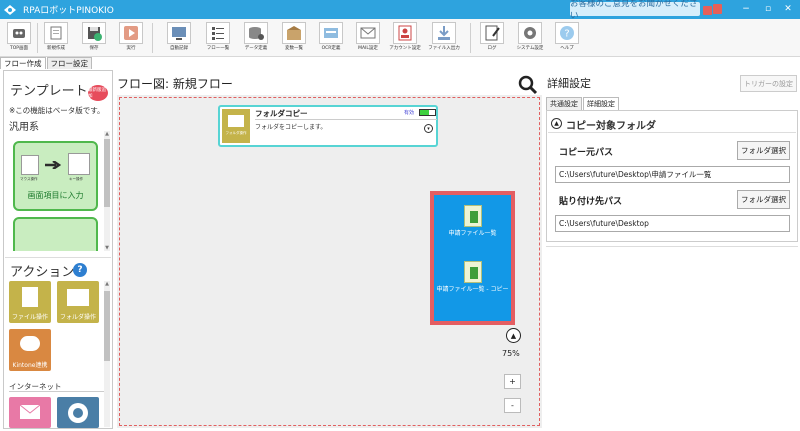  I want to click on node-status: 有効, so click(409, 113).